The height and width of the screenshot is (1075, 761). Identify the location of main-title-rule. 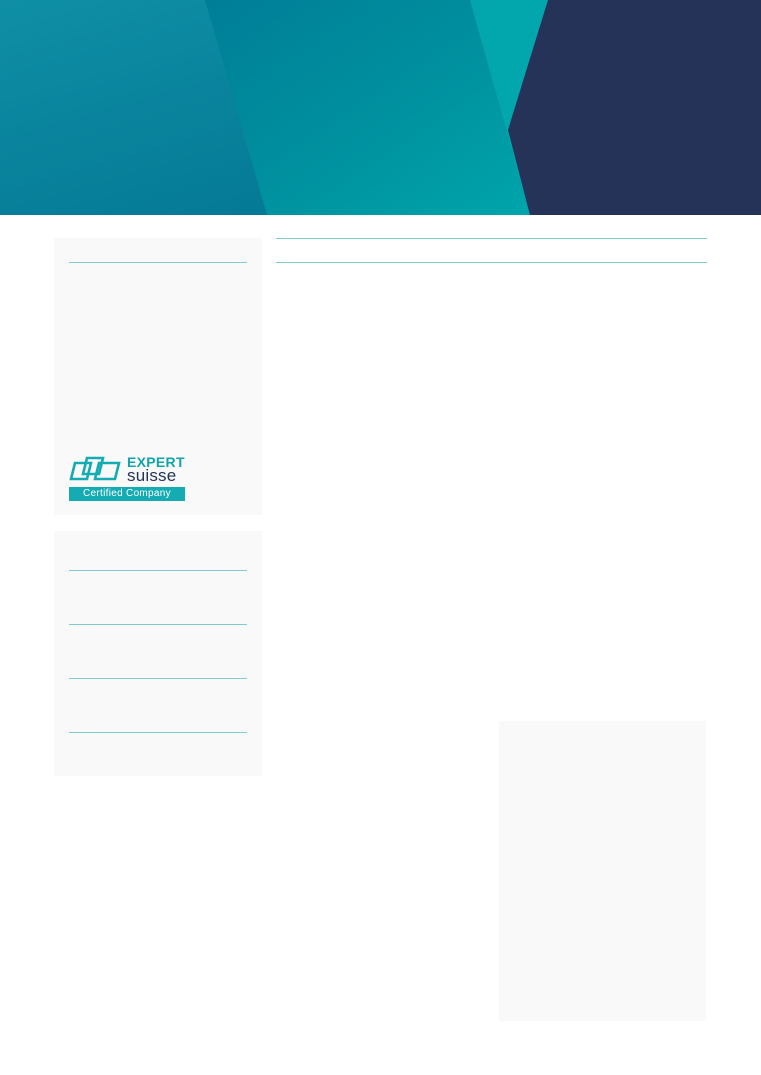
(491, 262).